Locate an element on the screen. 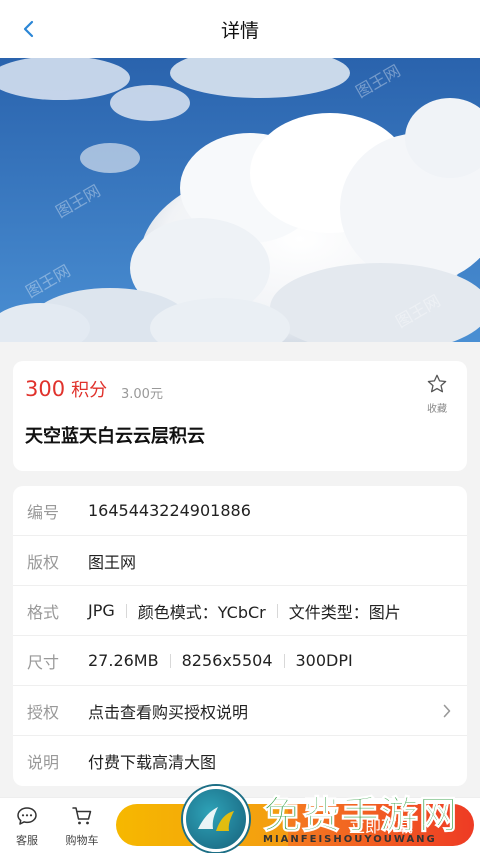  chevron-right-icon is located at coordinates (447, 712).